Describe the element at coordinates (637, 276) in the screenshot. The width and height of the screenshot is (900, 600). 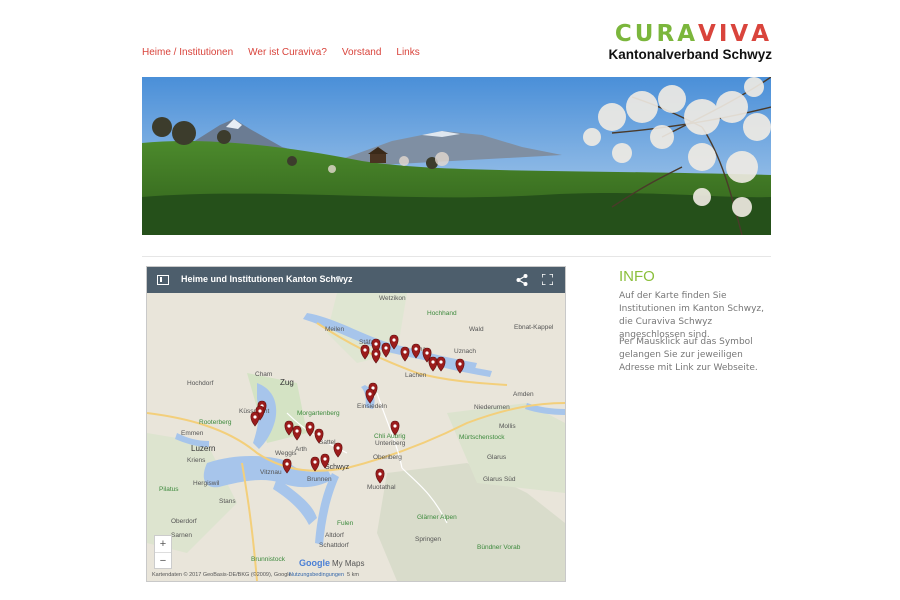
I see `info-heading: INFO` at that location.